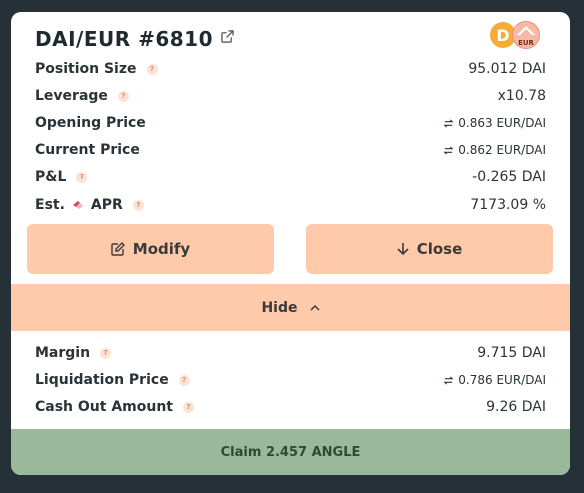 This screenshot has width=584, height=493. I want to click on cash-out-label: Cash Out Amount, so click(104, 407).